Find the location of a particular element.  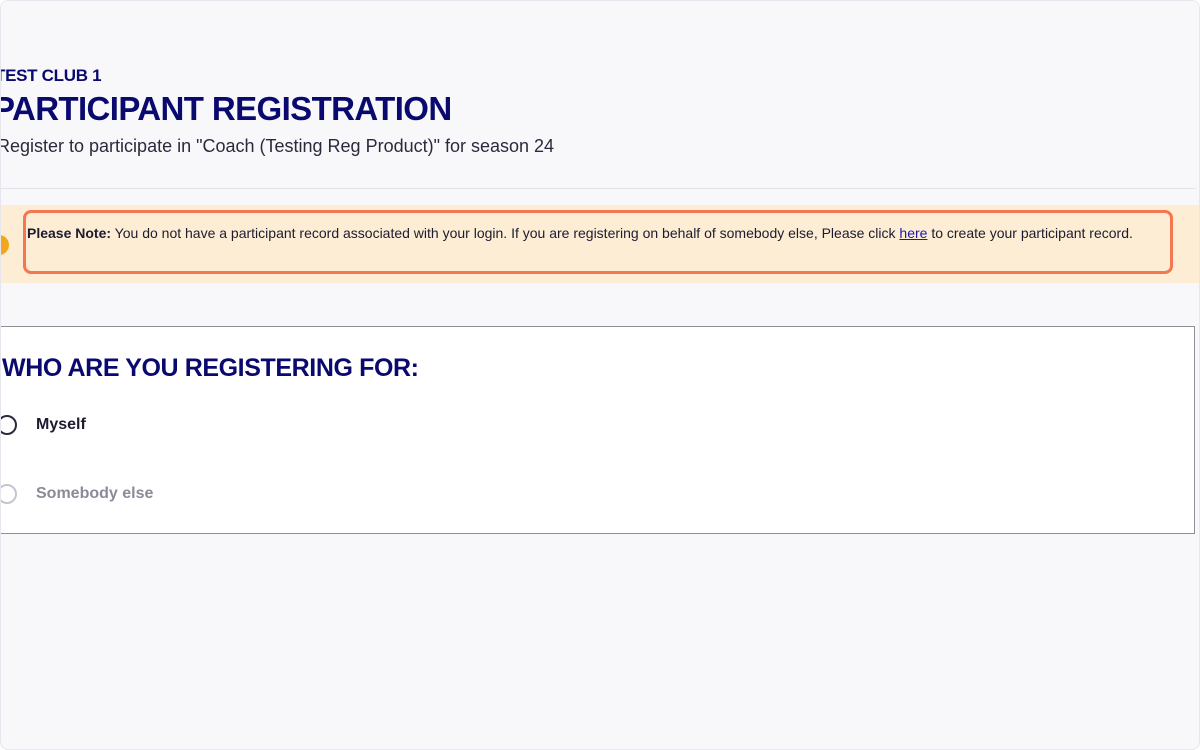

radio-label-myself: Myself is located at coordinates (61, 424).